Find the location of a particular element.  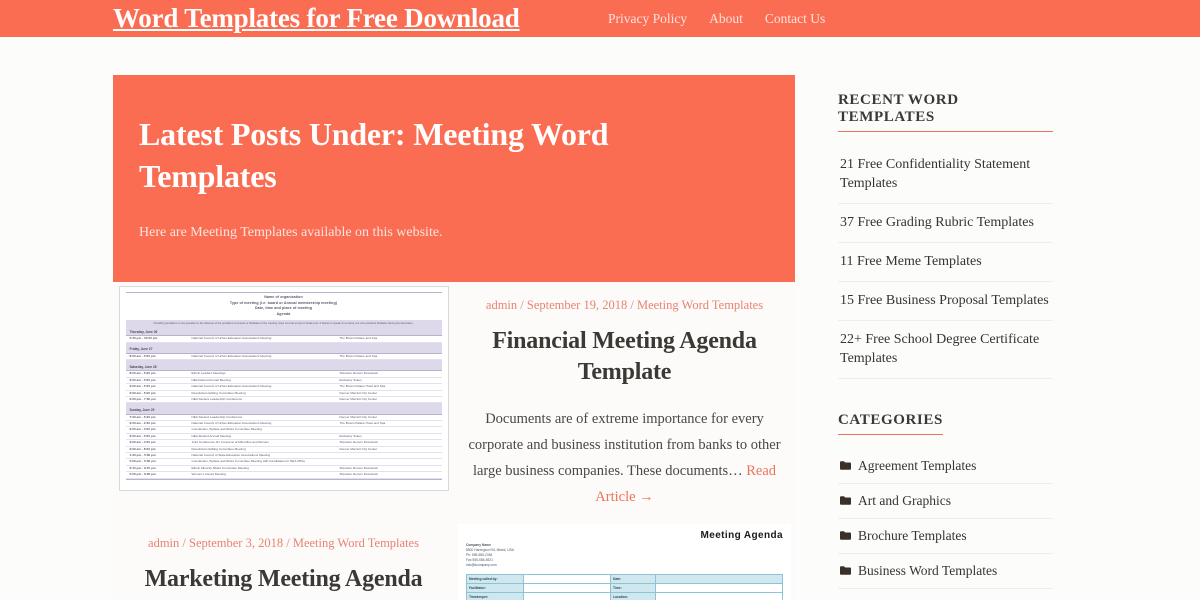

doc-row-event: NEA Student Leadership Conference is located at coordinates (217, 416).